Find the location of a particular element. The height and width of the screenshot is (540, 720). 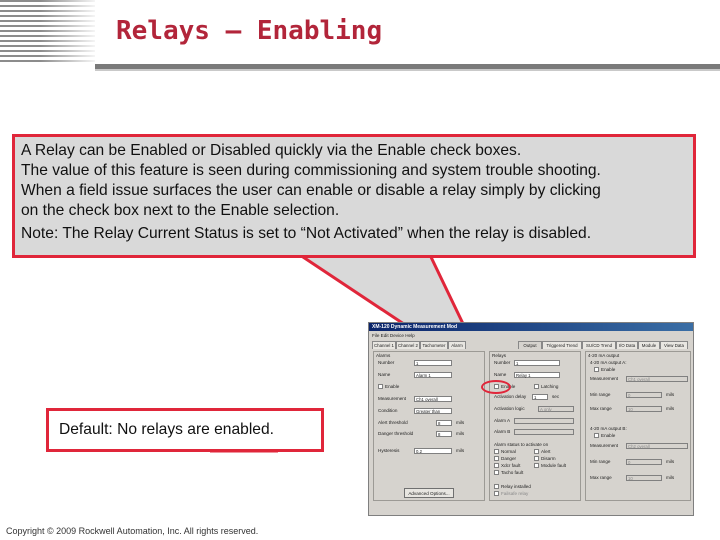

output-a-min-unit: mils is located at coordinates (670, 394).